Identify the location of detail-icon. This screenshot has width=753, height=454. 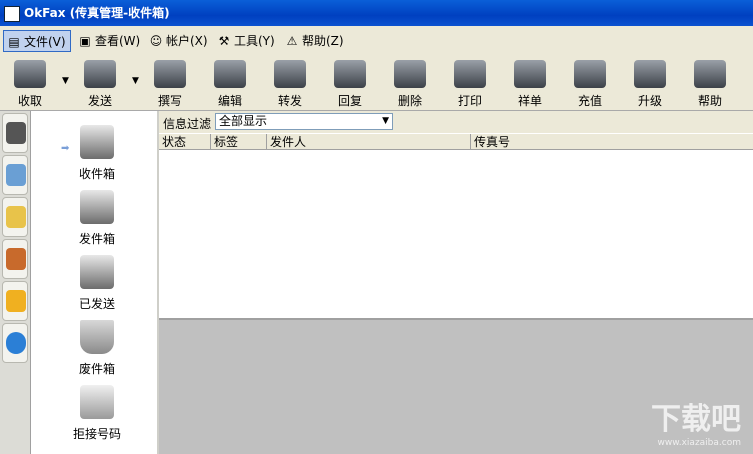
(530, 74).